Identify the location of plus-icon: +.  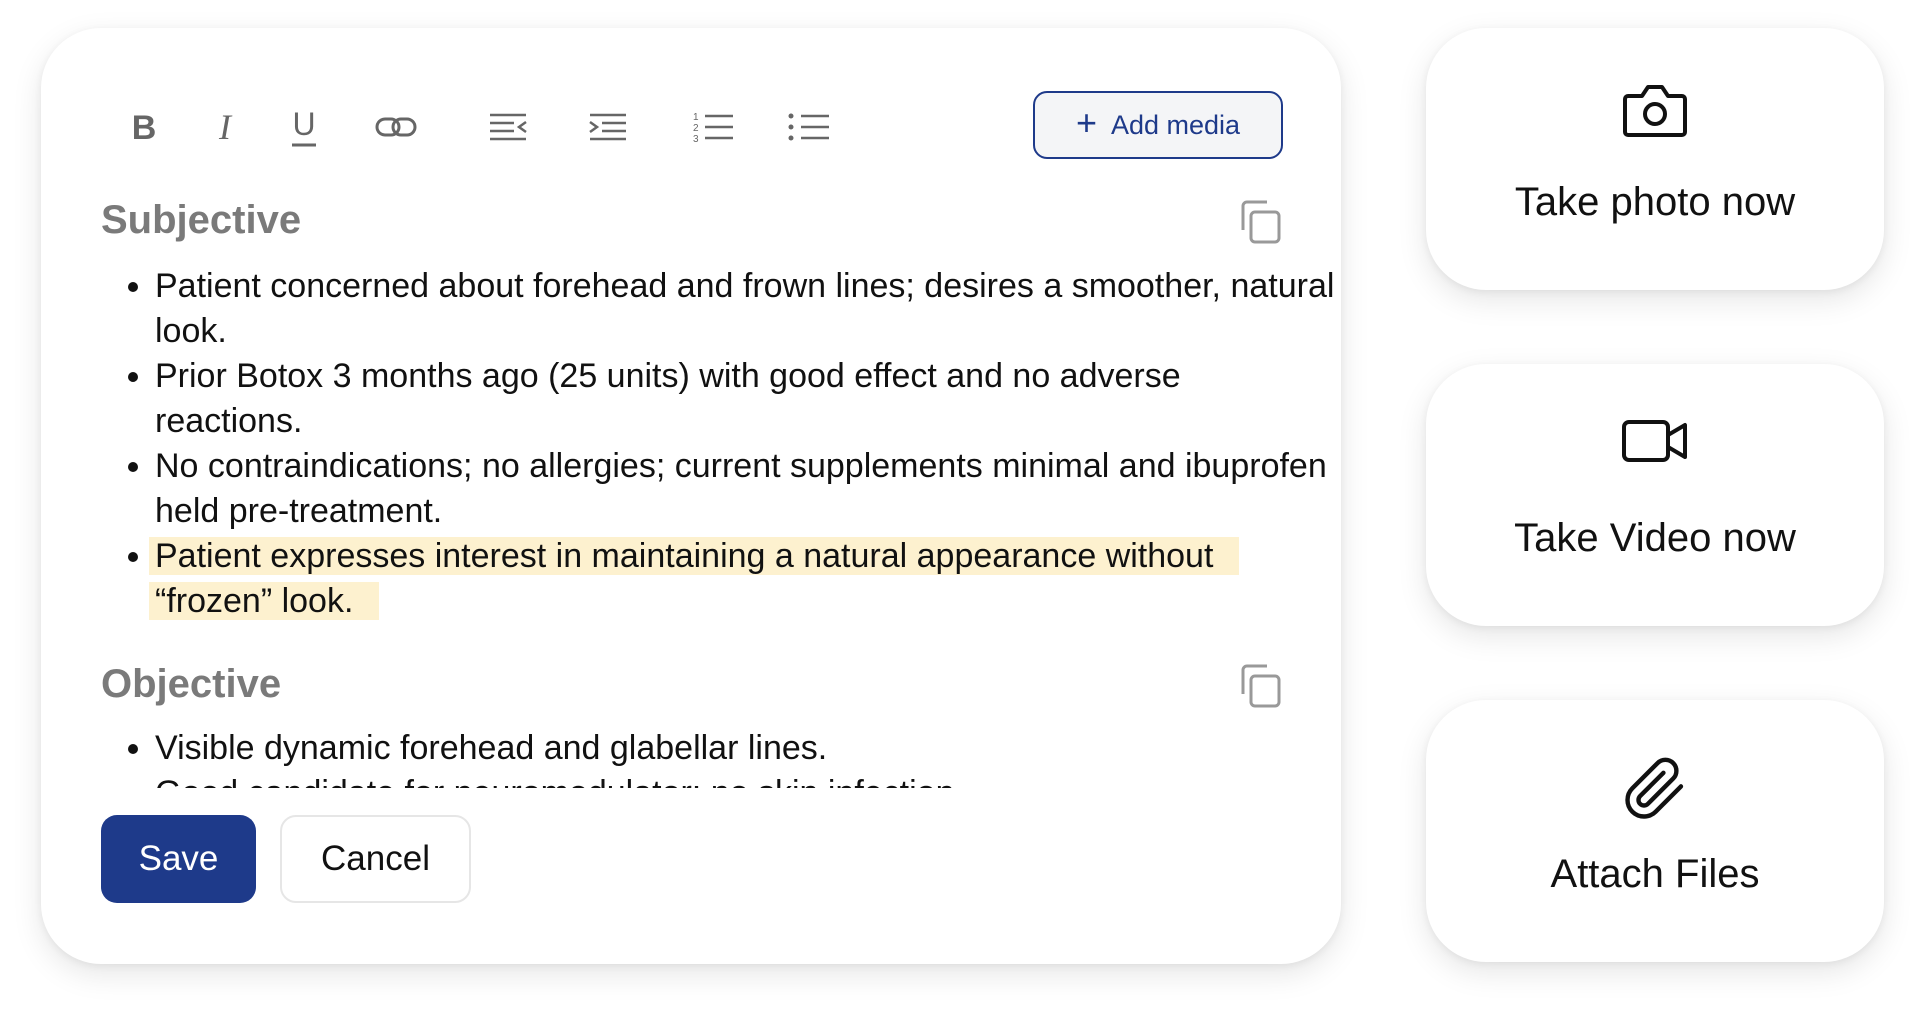
(1086, 122).